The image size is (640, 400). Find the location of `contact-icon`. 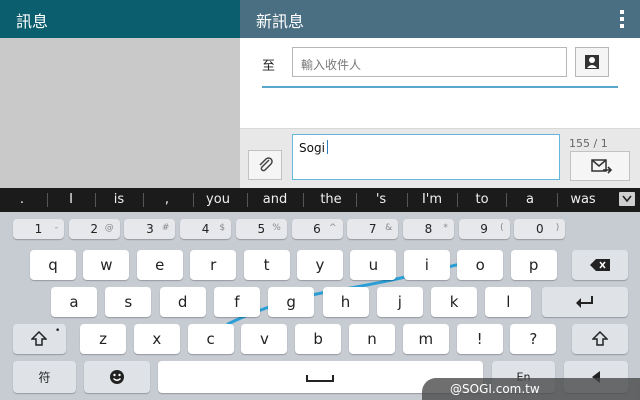

contact-icon is located at coordinates (592, 62).